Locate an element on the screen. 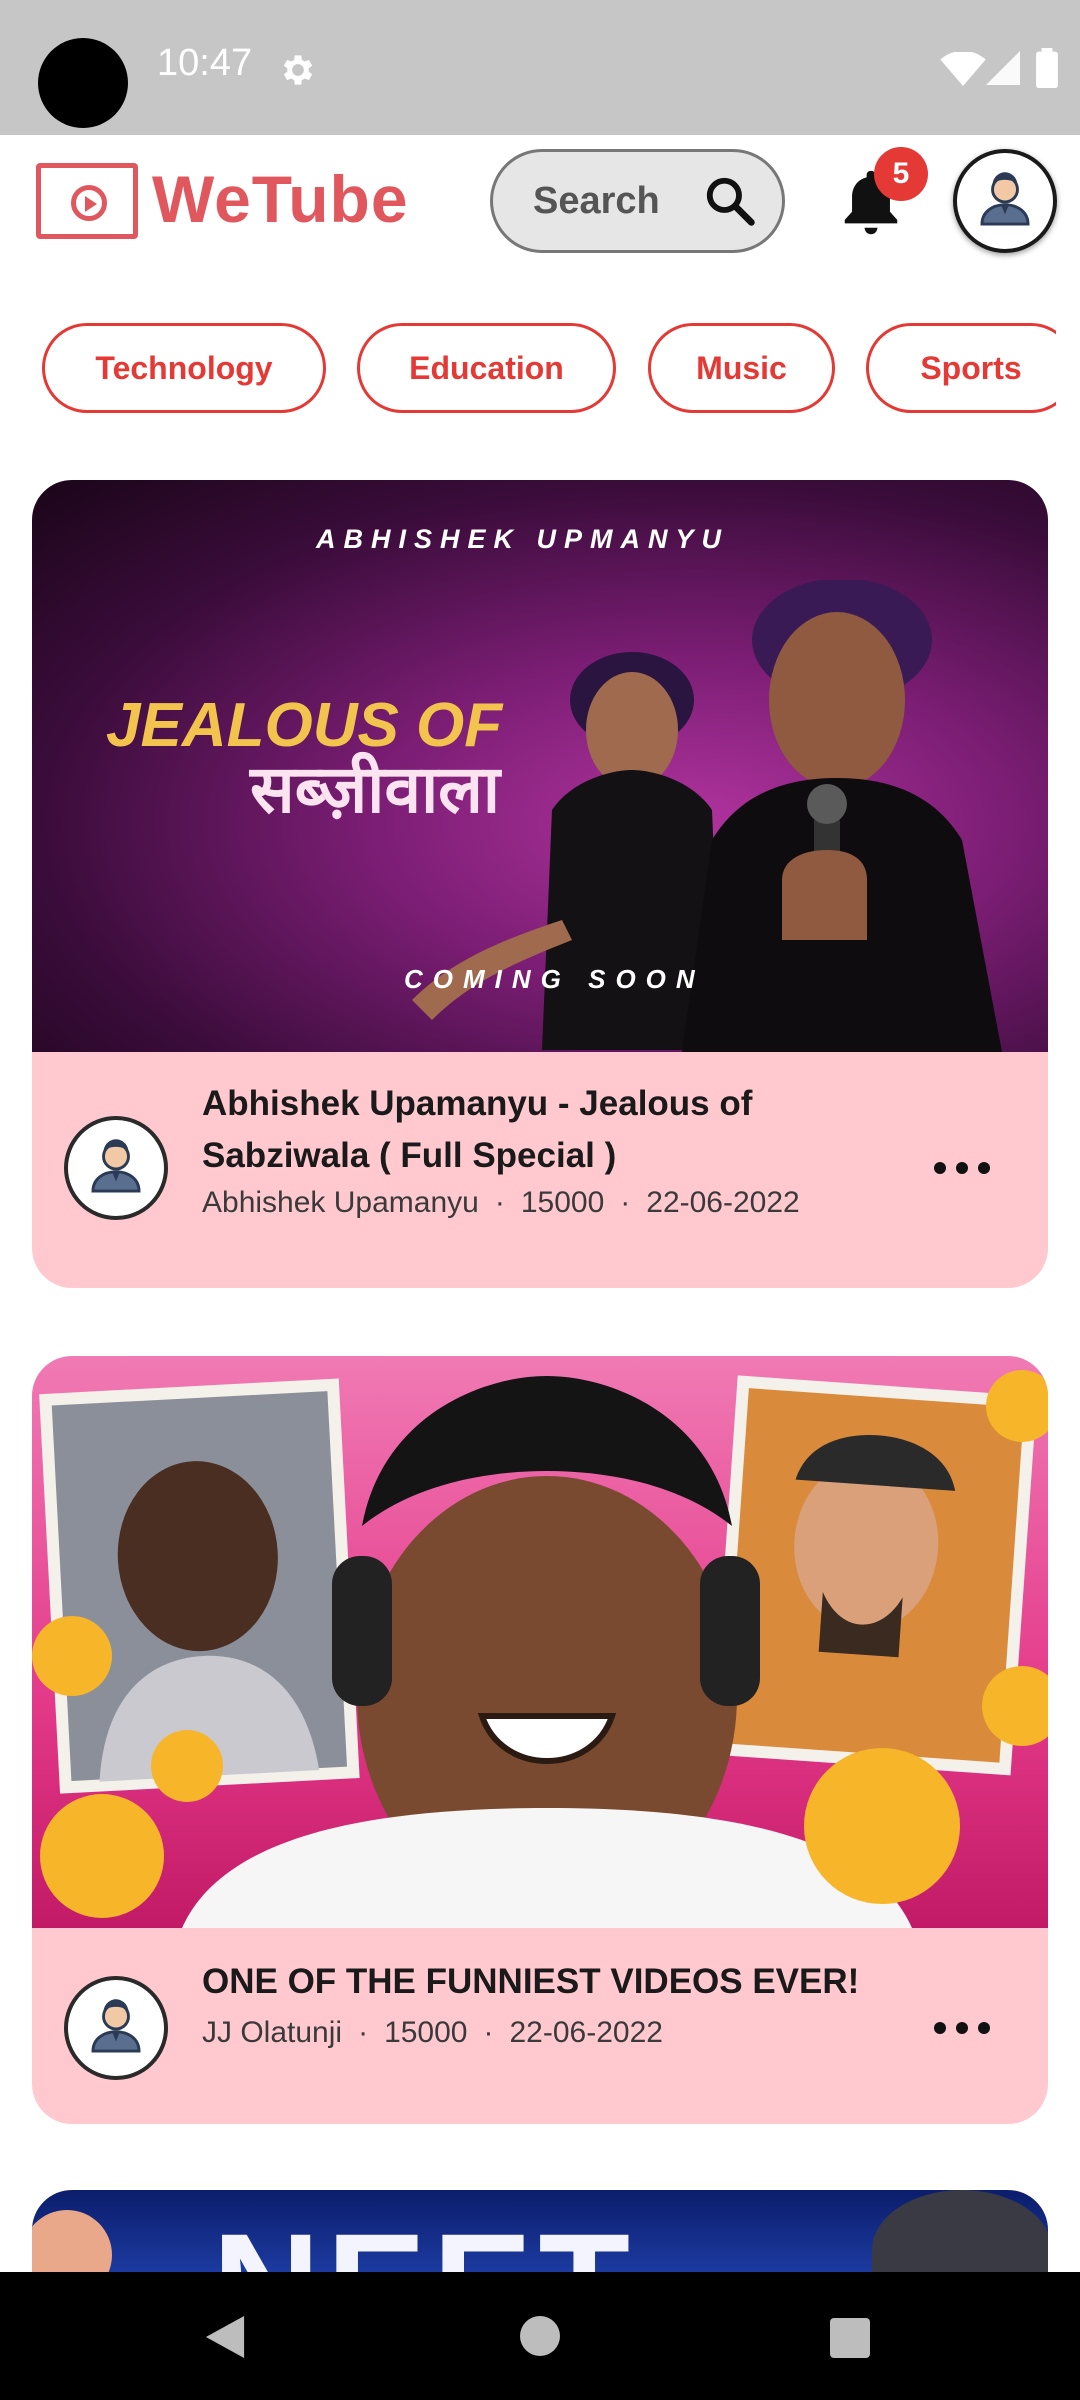  status-bar: 10:47 is located at coordinates (540, 67).